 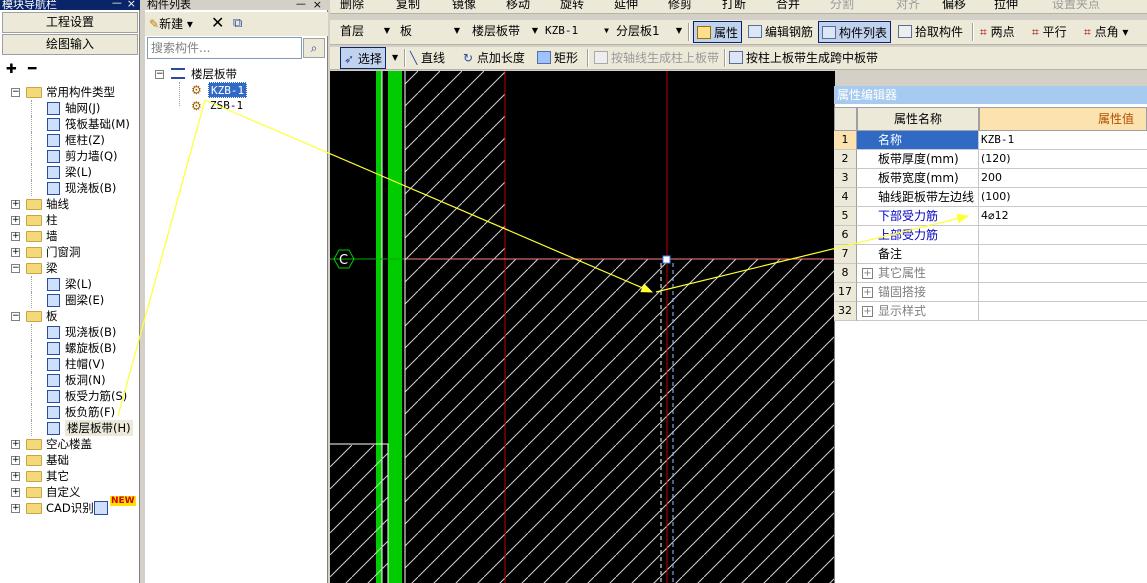 I want to click on property-row: 1 名称 KZB-1, so click(x=990, y=140).